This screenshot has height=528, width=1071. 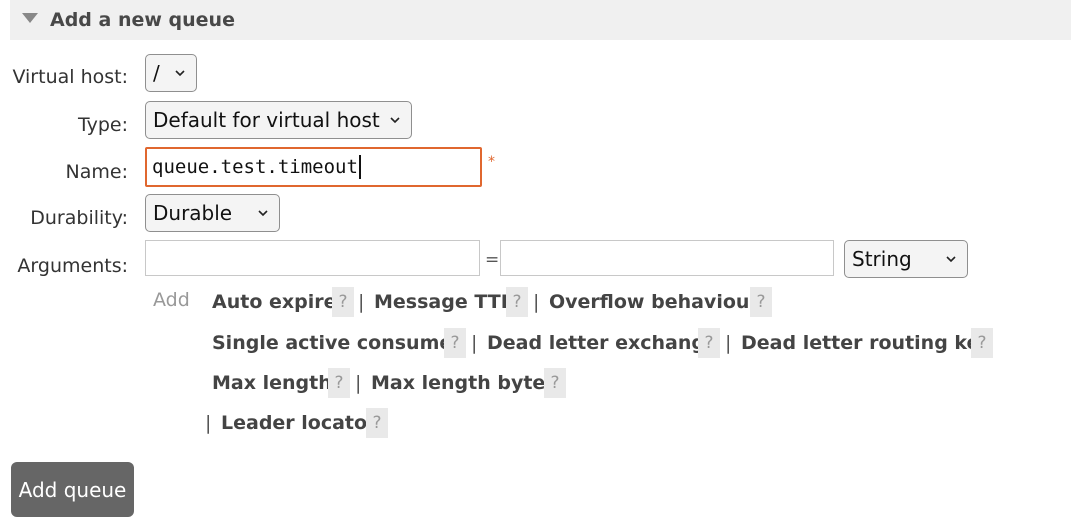 What do you see at coordinates (555, 383) in the screenshot?
I see `max-length-bytes-help-icon: ?` at bounding box center [555, 383].